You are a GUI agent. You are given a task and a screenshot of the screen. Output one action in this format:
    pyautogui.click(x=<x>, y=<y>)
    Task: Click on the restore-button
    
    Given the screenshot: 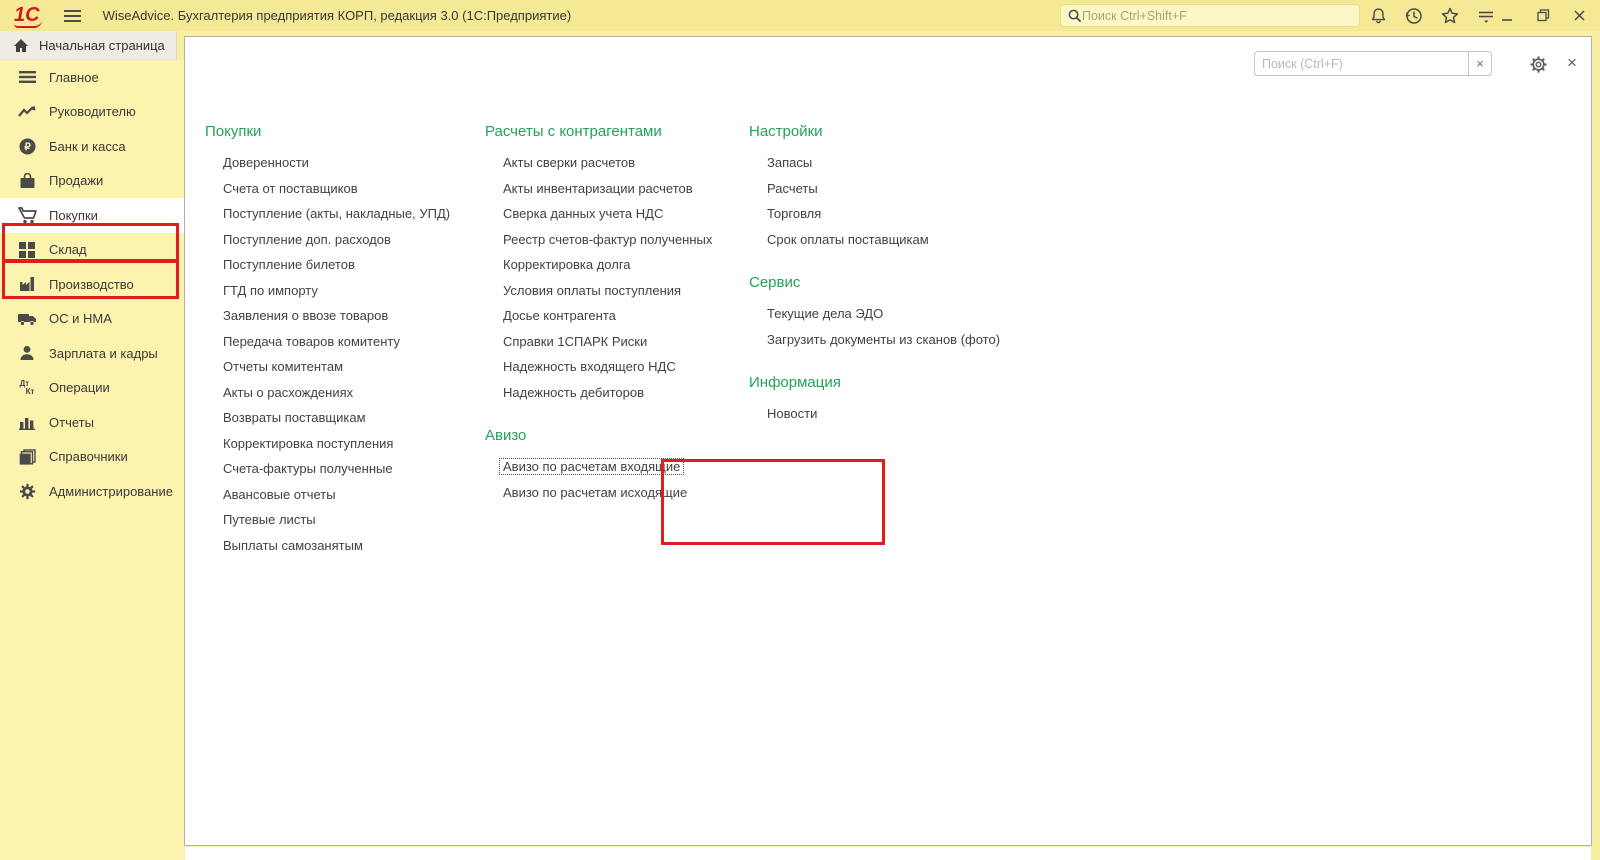 What is the action you would take?
    pyautogui.click(x=1543, y=16)
    